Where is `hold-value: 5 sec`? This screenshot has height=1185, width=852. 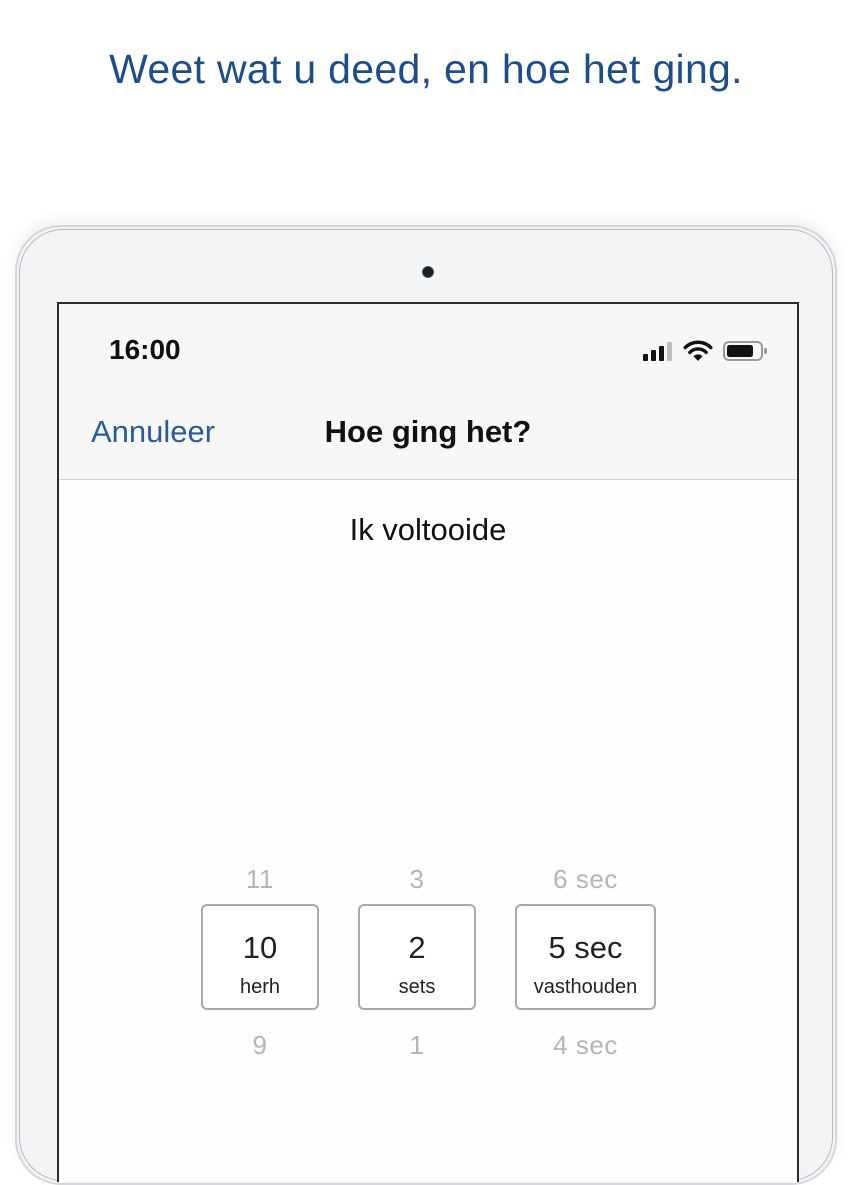 hold-value: 5 sec is located at coordinates (585, 947).